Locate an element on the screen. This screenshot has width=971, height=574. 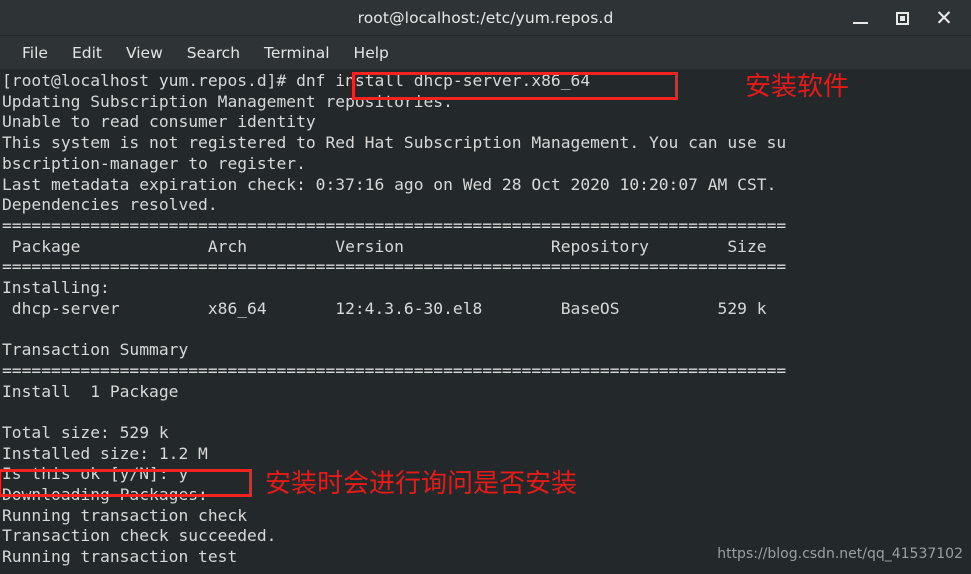
annotation-confirm-prompt: 安装时会进行询问是否安装 is located at coordinates (421, 484).